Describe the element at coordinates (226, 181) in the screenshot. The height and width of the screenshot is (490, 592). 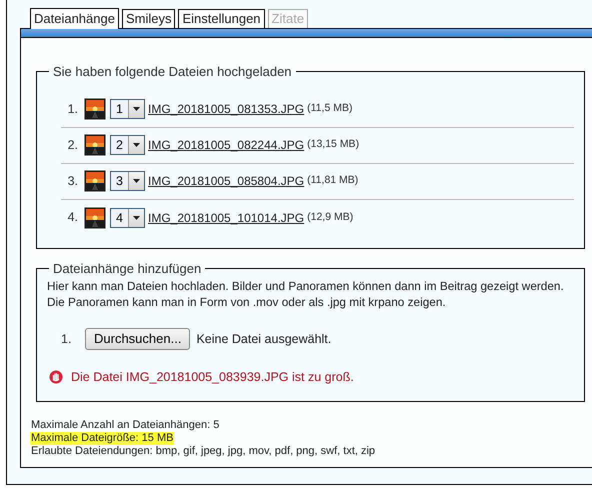
I see `file-link: IMG_20181005_085804.JPG` at that location.